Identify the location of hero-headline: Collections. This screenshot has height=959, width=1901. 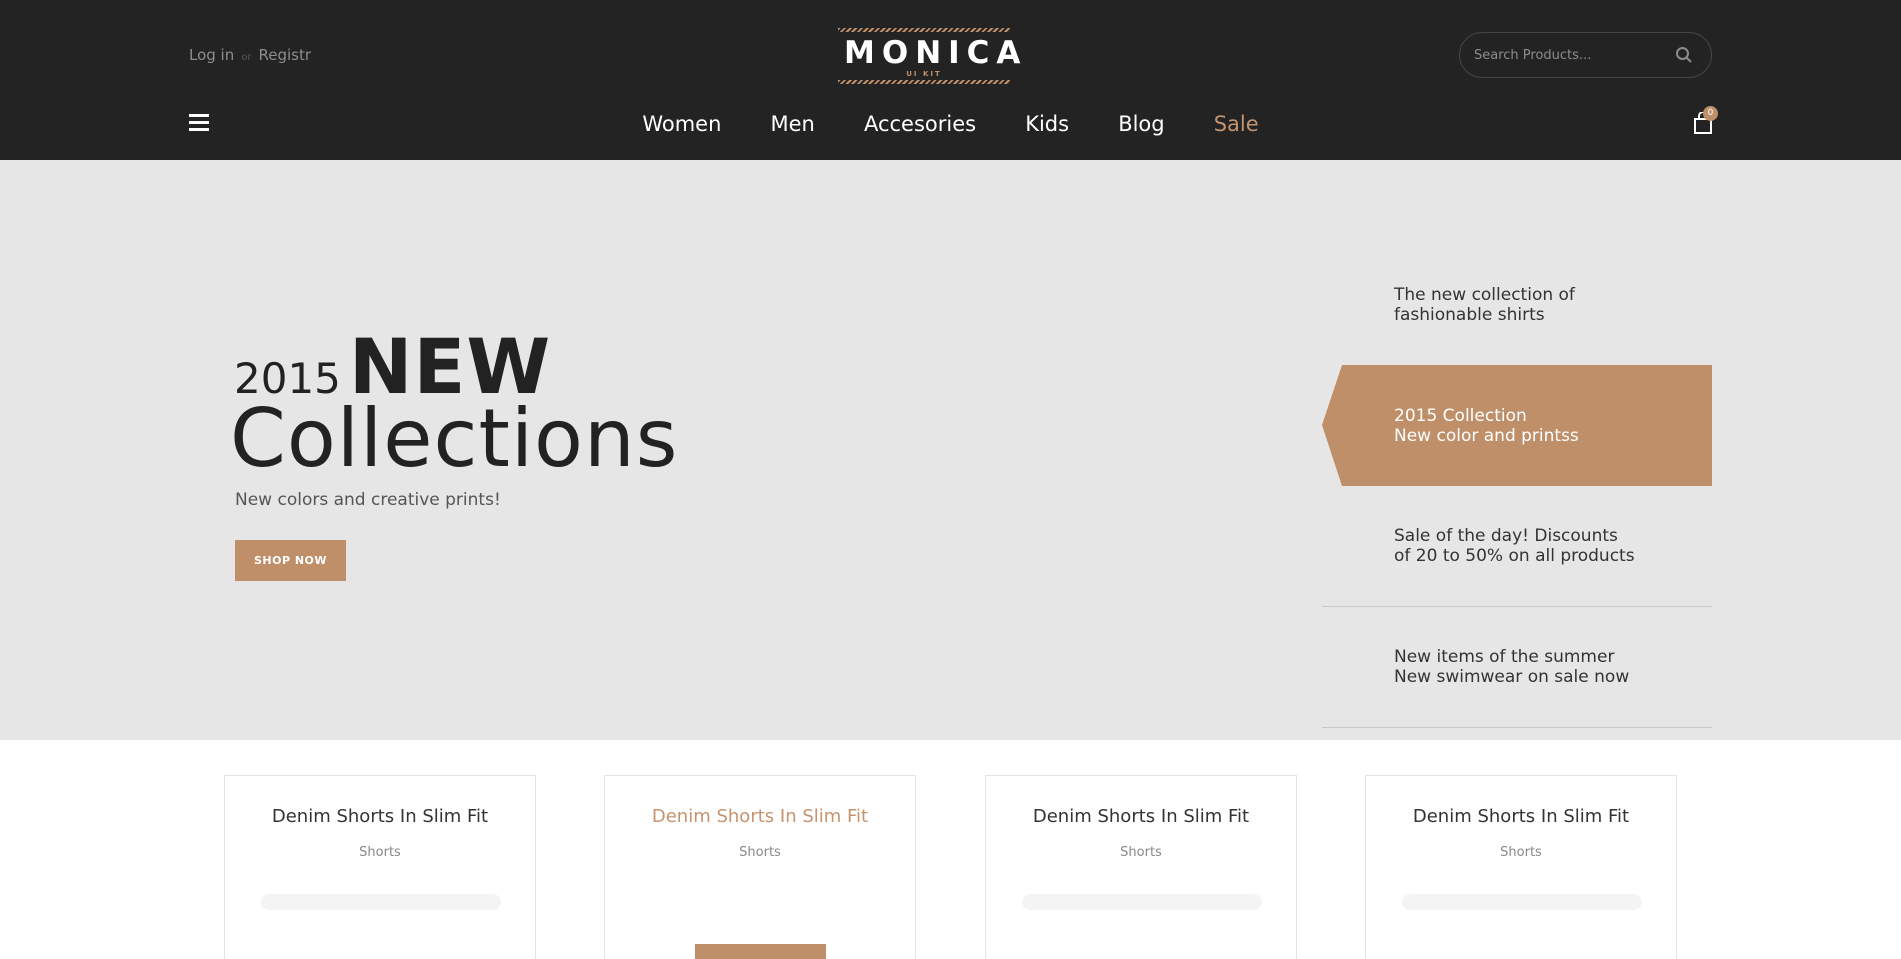
(454, 438).